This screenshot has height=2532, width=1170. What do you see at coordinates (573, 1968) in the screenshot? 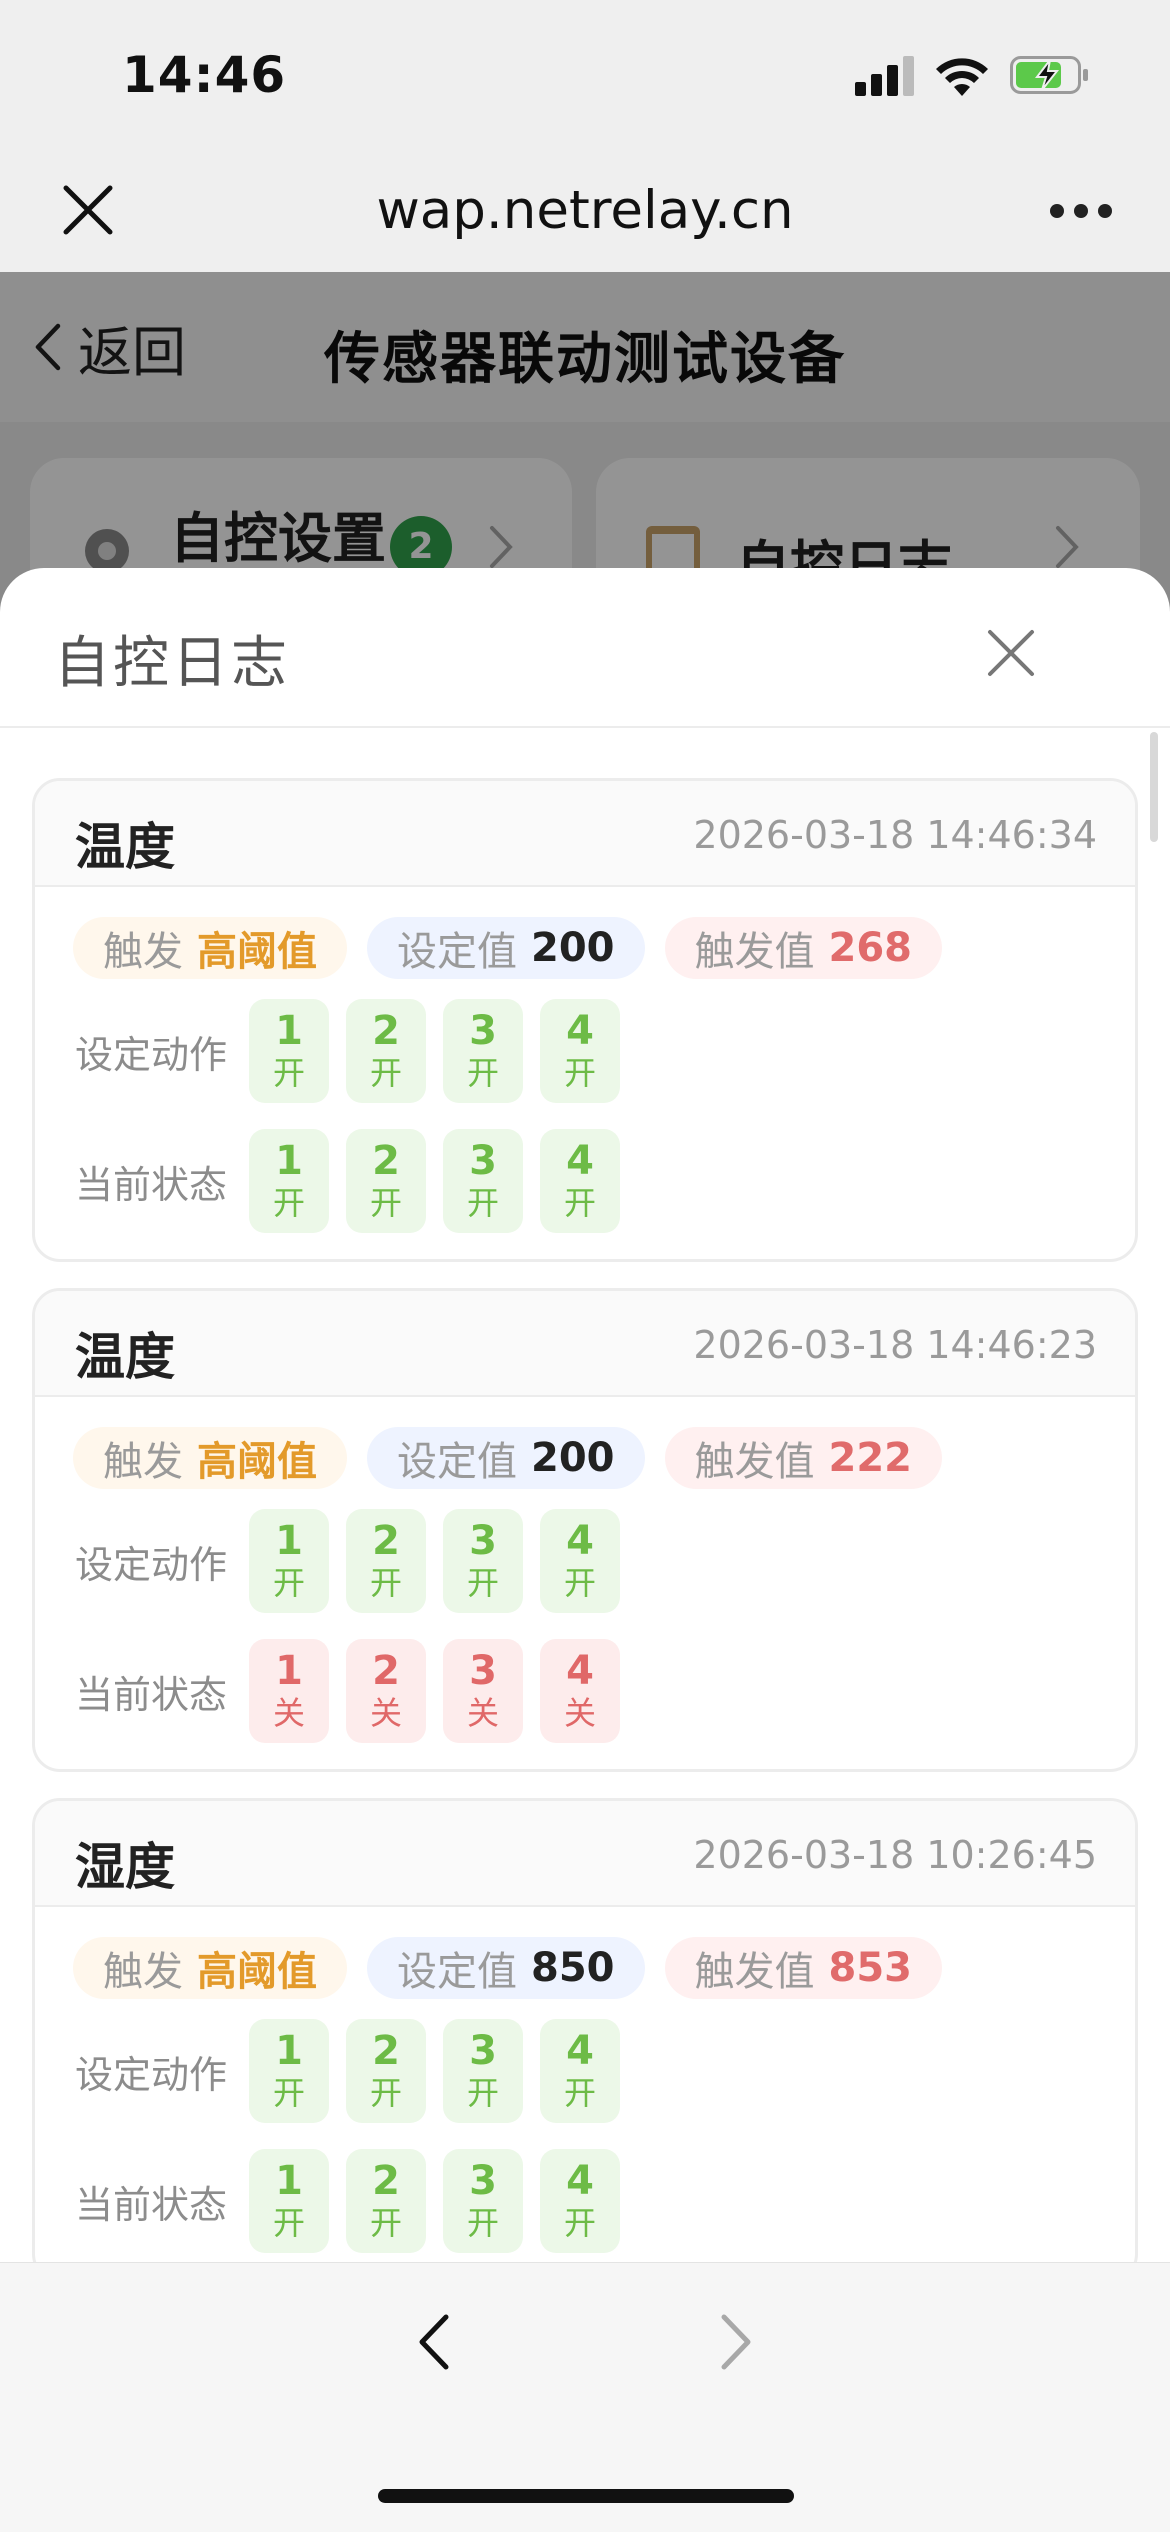
I see `set-value: 850` at bounding box center [573, 1968].